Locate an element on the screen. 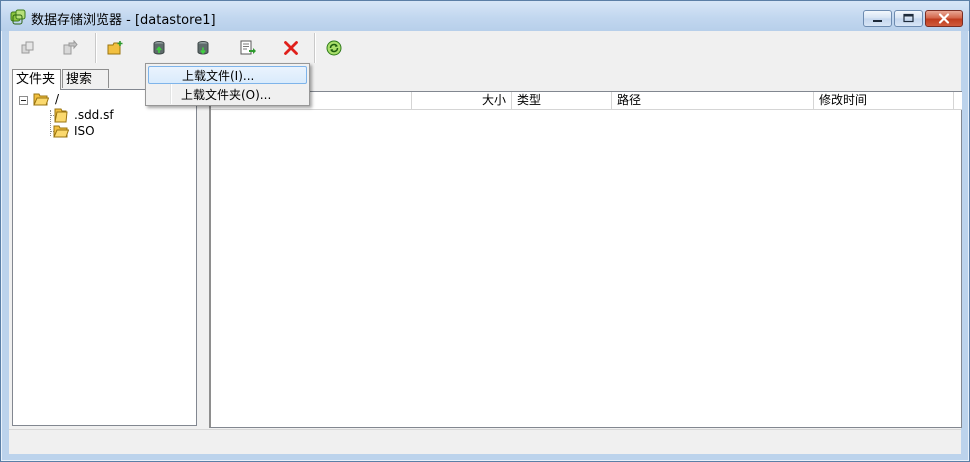  tree-node-sdd: .sdd.sf is located at coordinates (113, 115).